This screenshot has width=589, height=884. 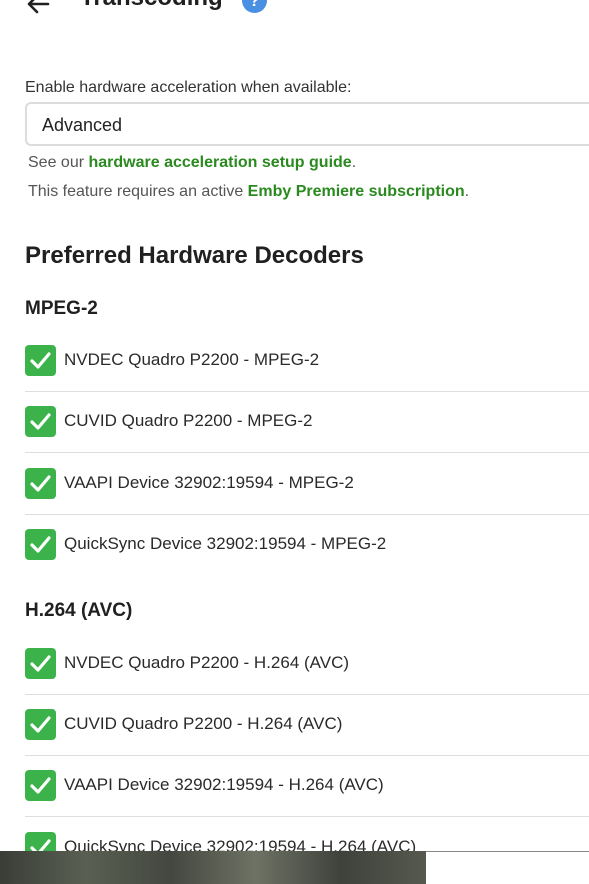 I want to click on decoder-row: CUVID Quadro P2200 - MPEG-2, so click(x=307, y=422).